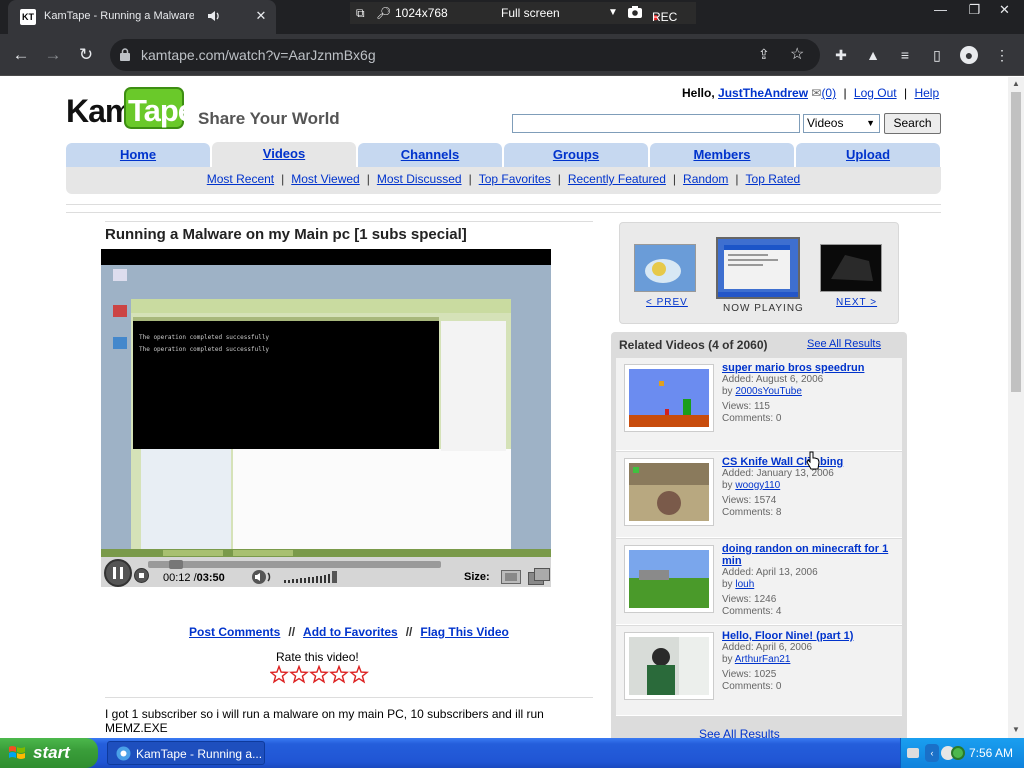 The width and height of the screenshot is (1024, 768). I want to click on search-input, so click(656, 123).